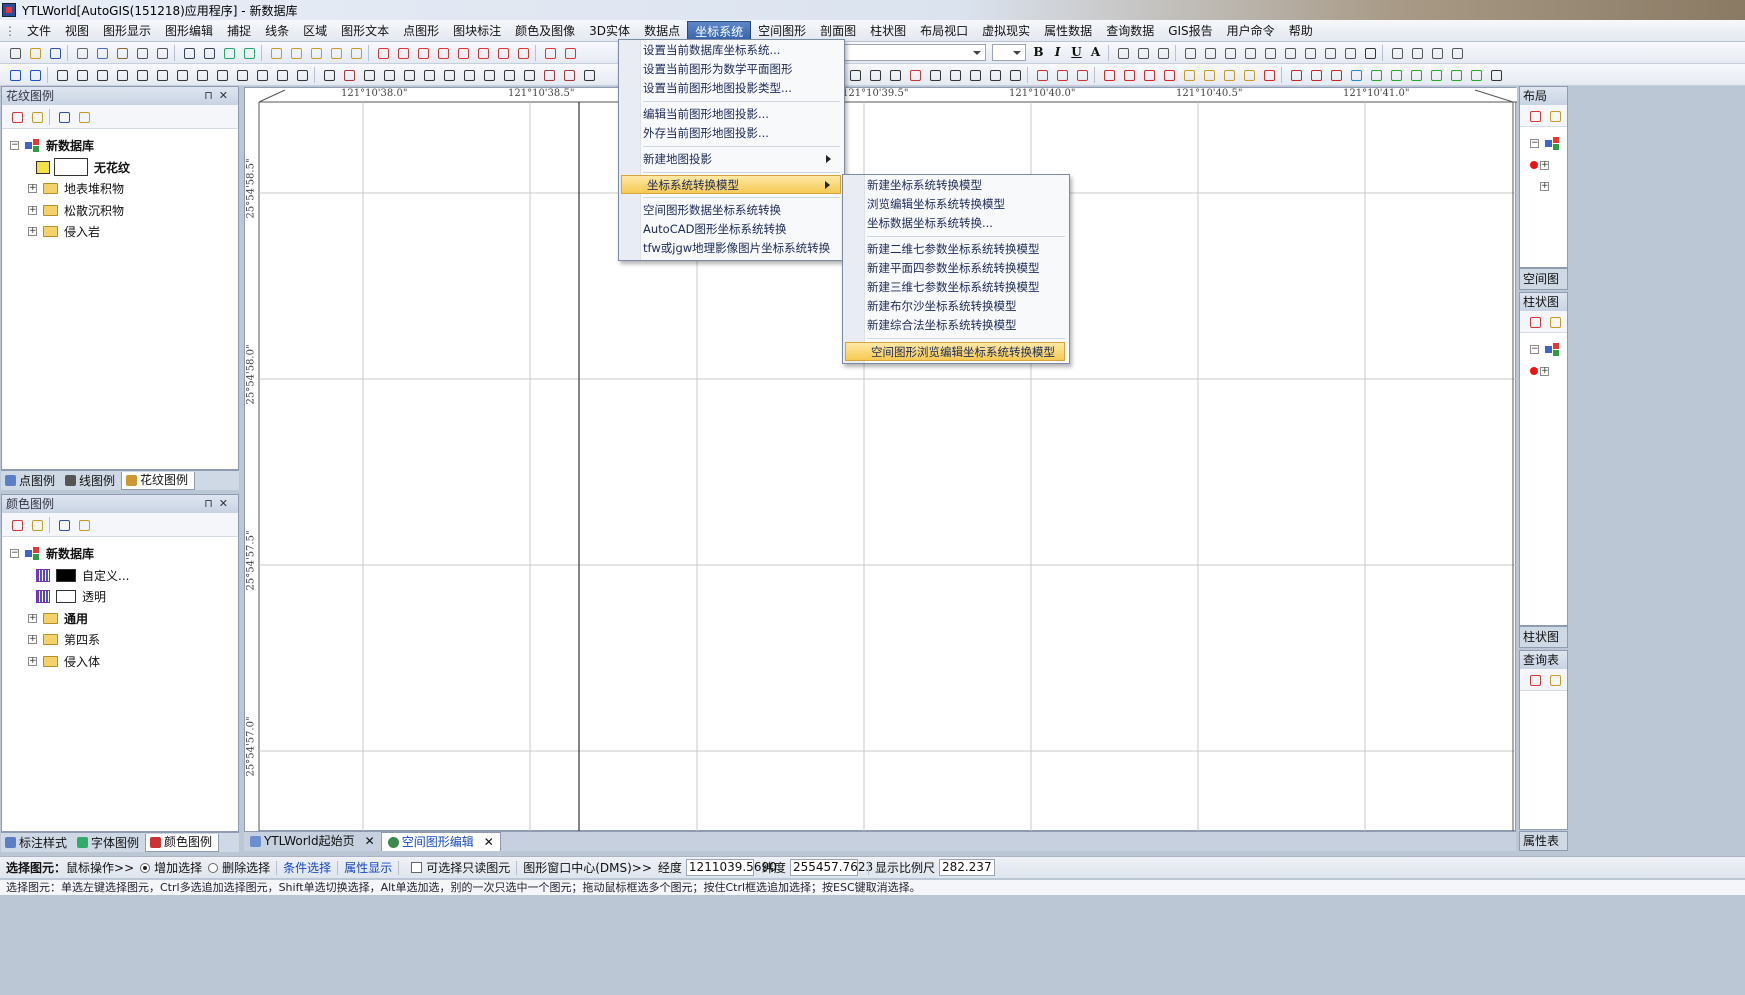 The width and height of the screenshot is (1745, 995). Describe the element at coordinates (109, 843) in the screenshot. I see `tab-font-legend: 字体图例` at that location.